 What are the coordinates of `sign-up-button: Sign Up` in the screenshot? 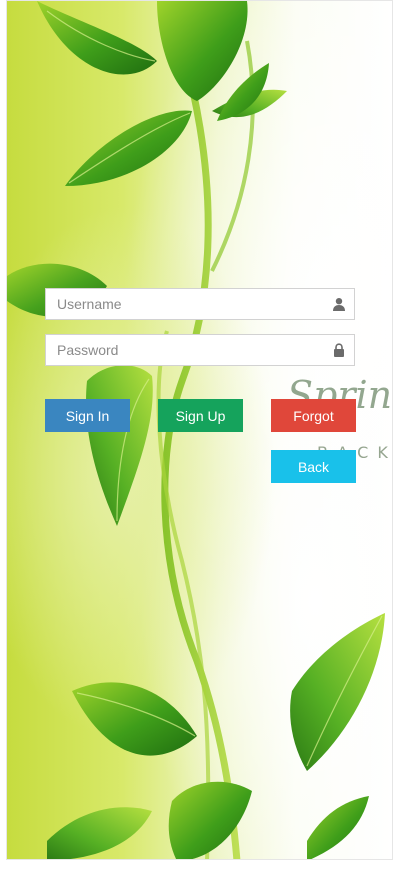 It's located at (200, 415).